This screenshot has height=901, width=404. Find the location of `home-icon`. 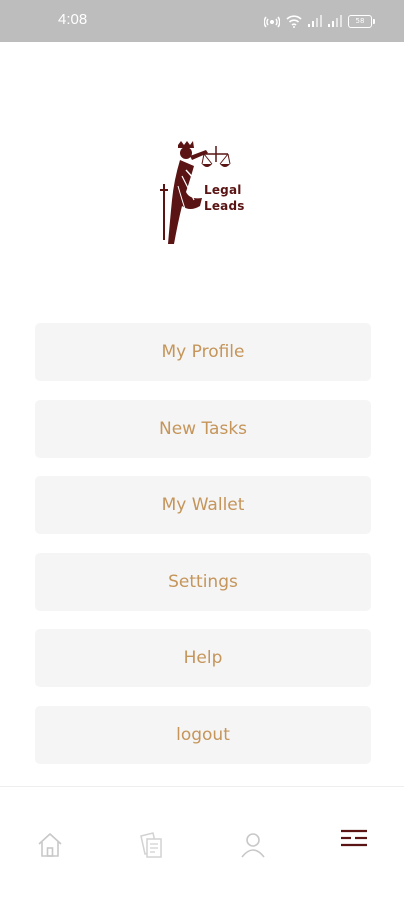

home-icon is located at coordinates (50, 845).